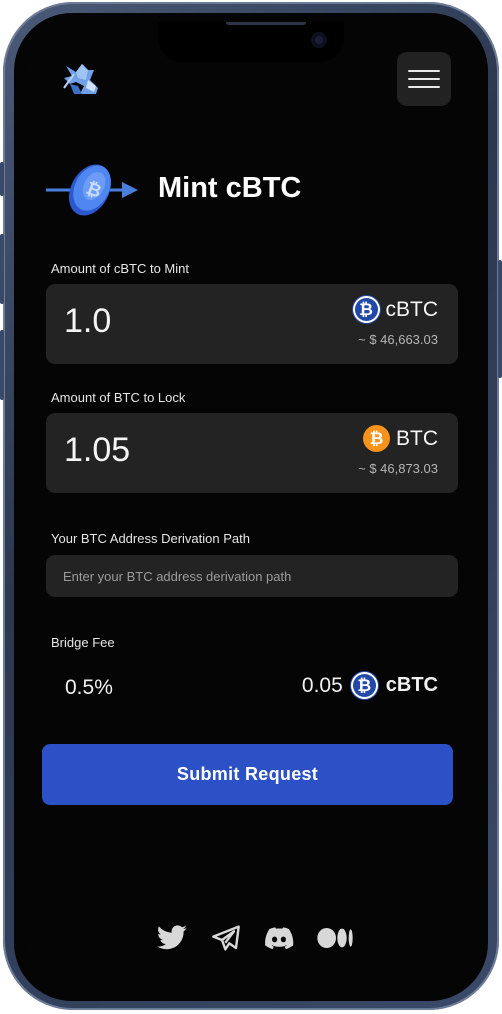 This screenshot has width=502, height=1014. I want to click on lock-token-symbol: BTC, so click(417, 438).